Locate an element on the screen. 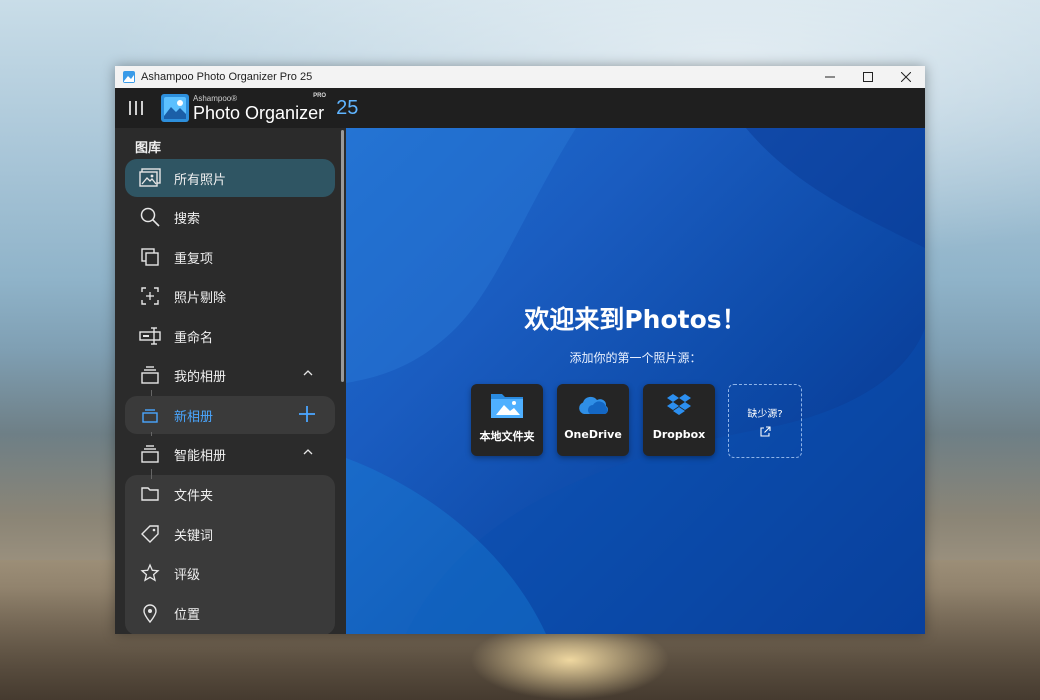 Image resolution: width=1040 pixels, height=700 pixels. sidebar-item-keywords: 关键词 is located at coordinates (230, 534).